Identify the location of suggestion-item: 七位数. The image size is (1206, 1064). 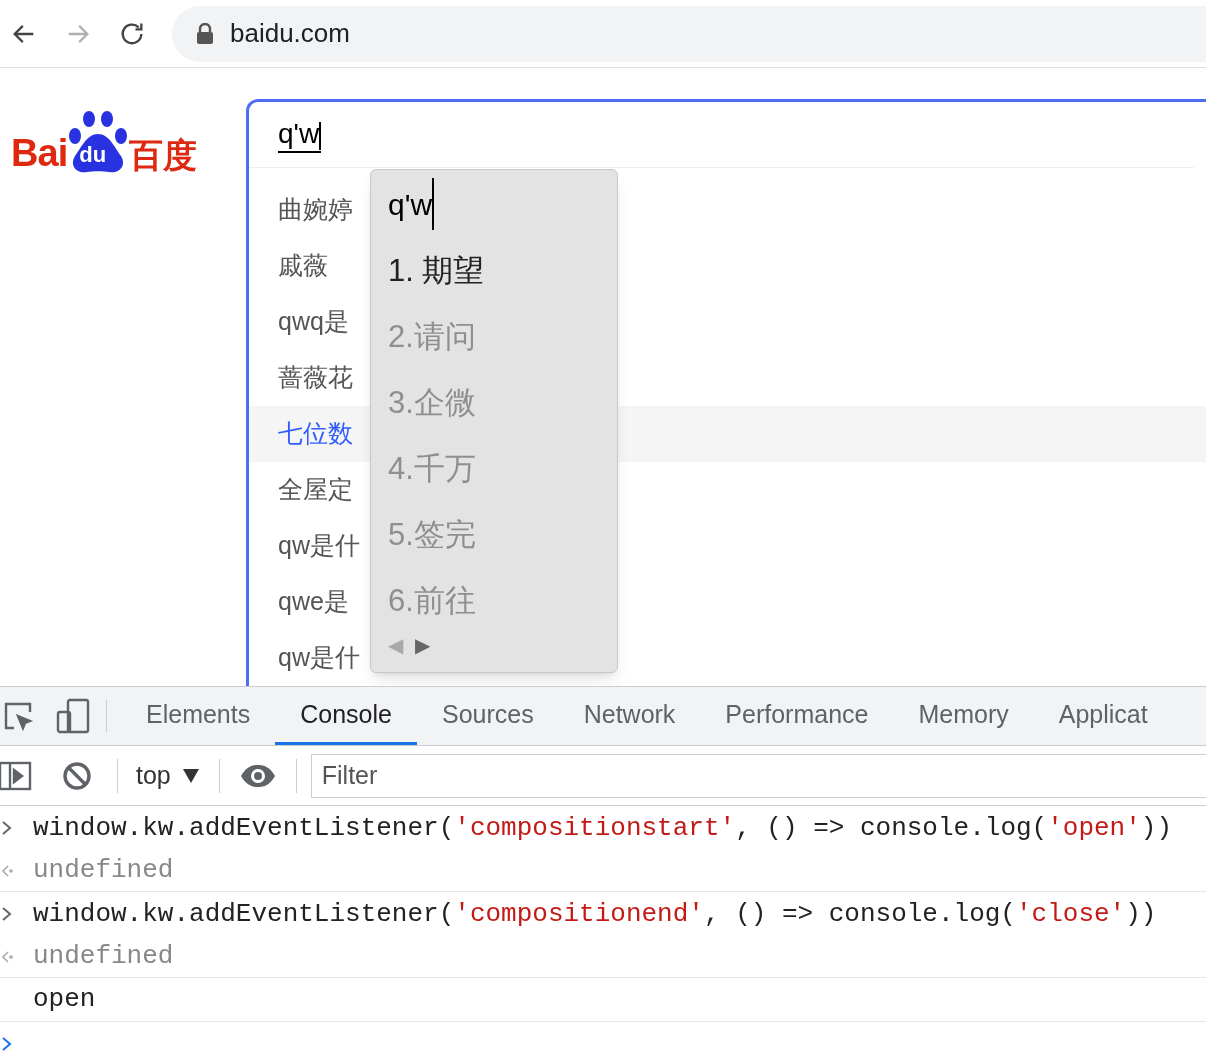
(315, 434).